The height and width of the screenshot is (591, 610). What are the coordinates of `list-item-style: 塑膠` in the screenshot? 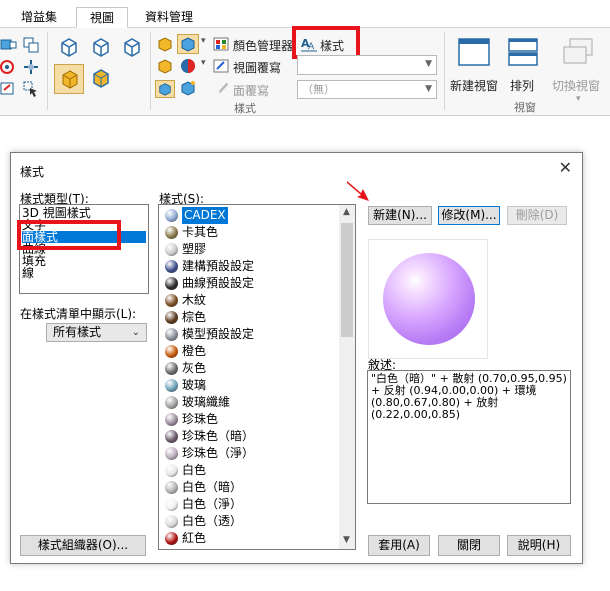 It's located at (251, 249).